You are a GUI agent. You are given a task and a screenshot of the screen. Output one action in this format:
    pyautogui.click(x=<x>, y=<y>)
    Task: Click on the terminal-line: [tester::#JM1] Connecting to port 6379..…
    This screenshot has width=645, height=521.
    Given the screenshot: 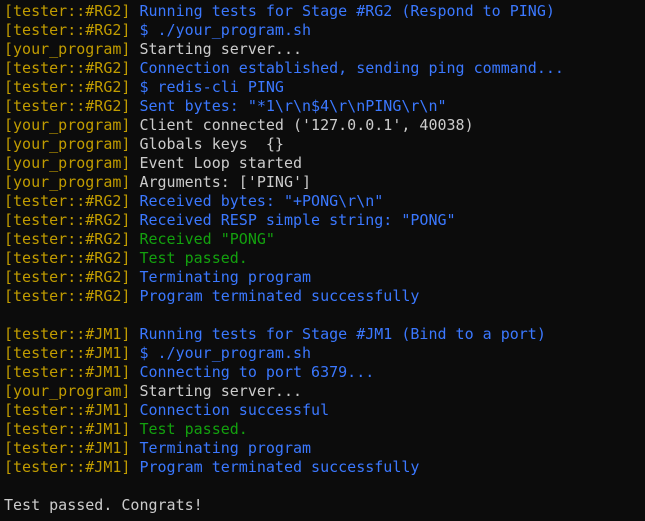 What is the action you would take?
    pyautogui.click(x=324, y=372)
    